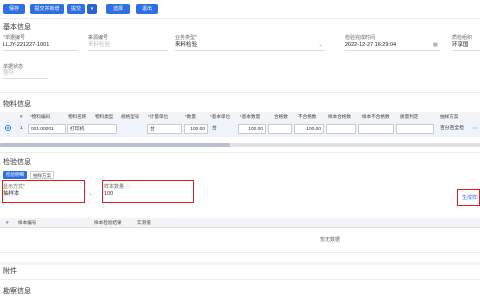 This screenshot has width=480, height=300. I want to click on inspection-info-title: 检验信息, so click(17, 162).